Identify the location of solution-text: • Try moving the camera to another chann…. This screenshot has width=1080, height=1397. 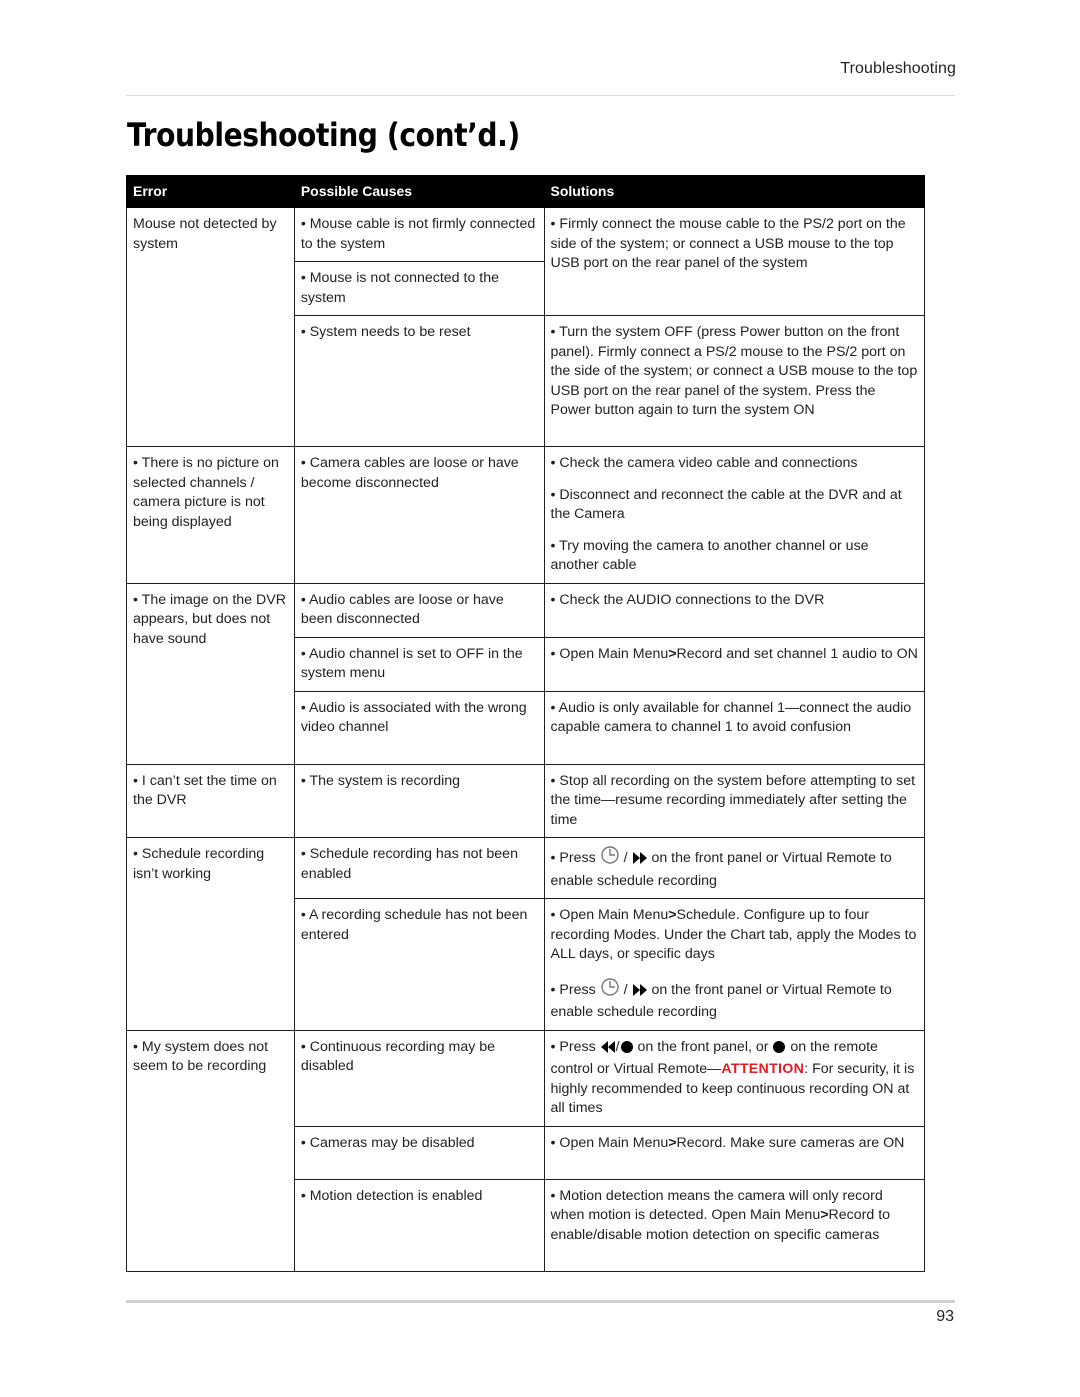
(709, 555).